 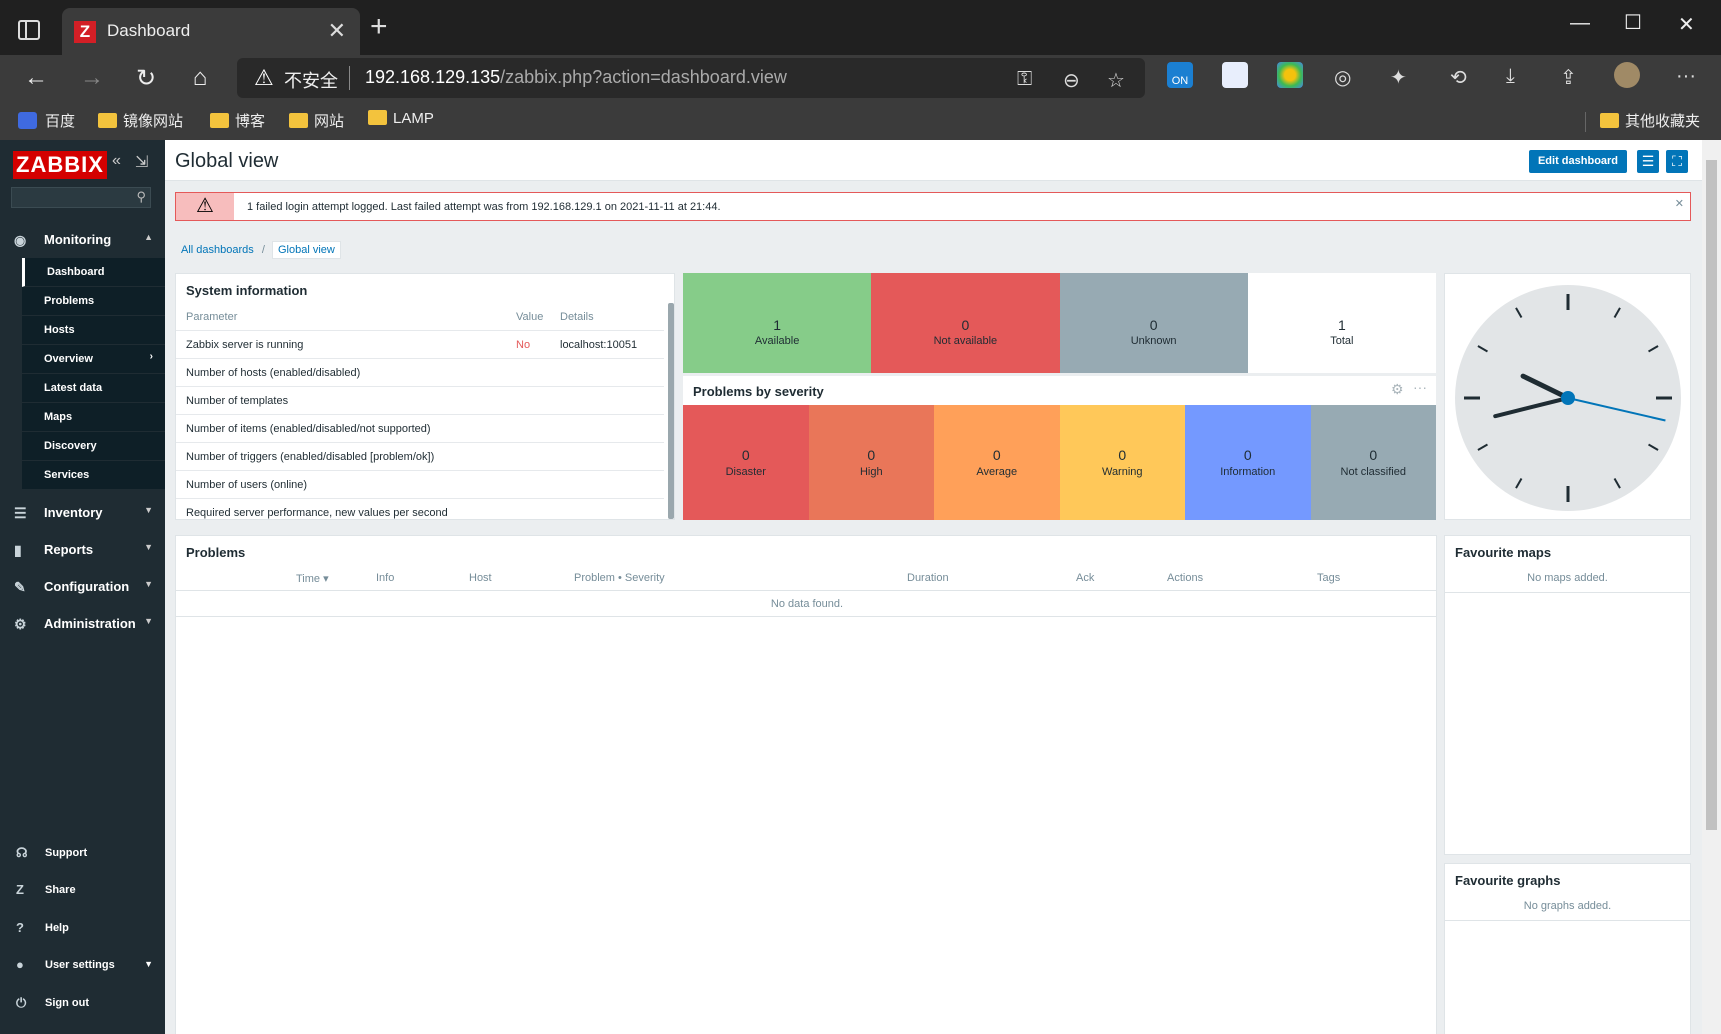 I want to click on close-tab-icon: ✕, so click(x=337, y=31).